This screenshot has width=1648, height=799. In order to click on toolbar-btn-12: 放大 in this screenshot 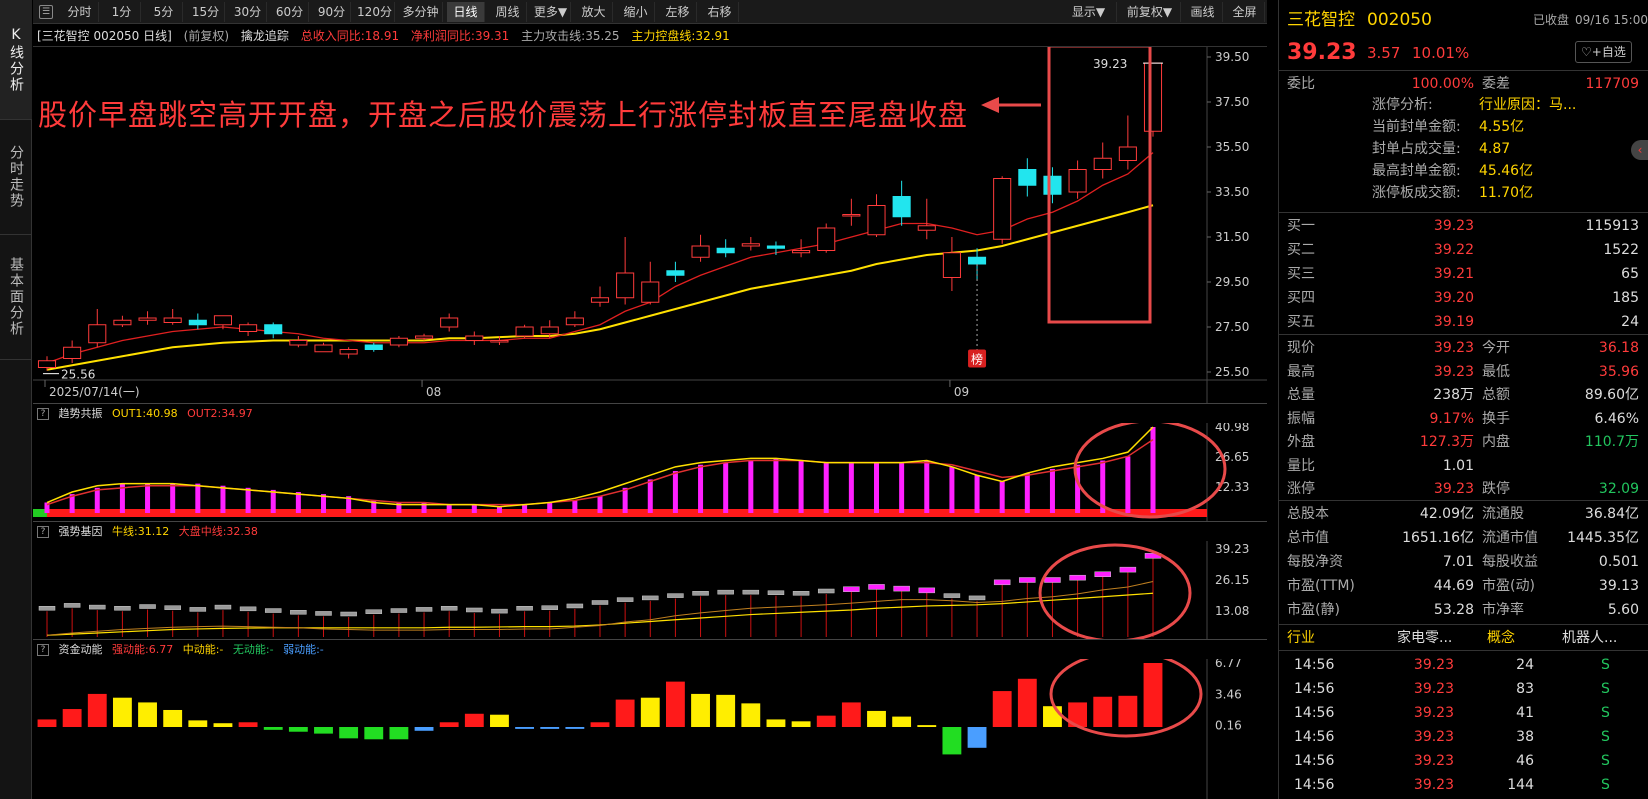, I will do `click(594, 12)`.